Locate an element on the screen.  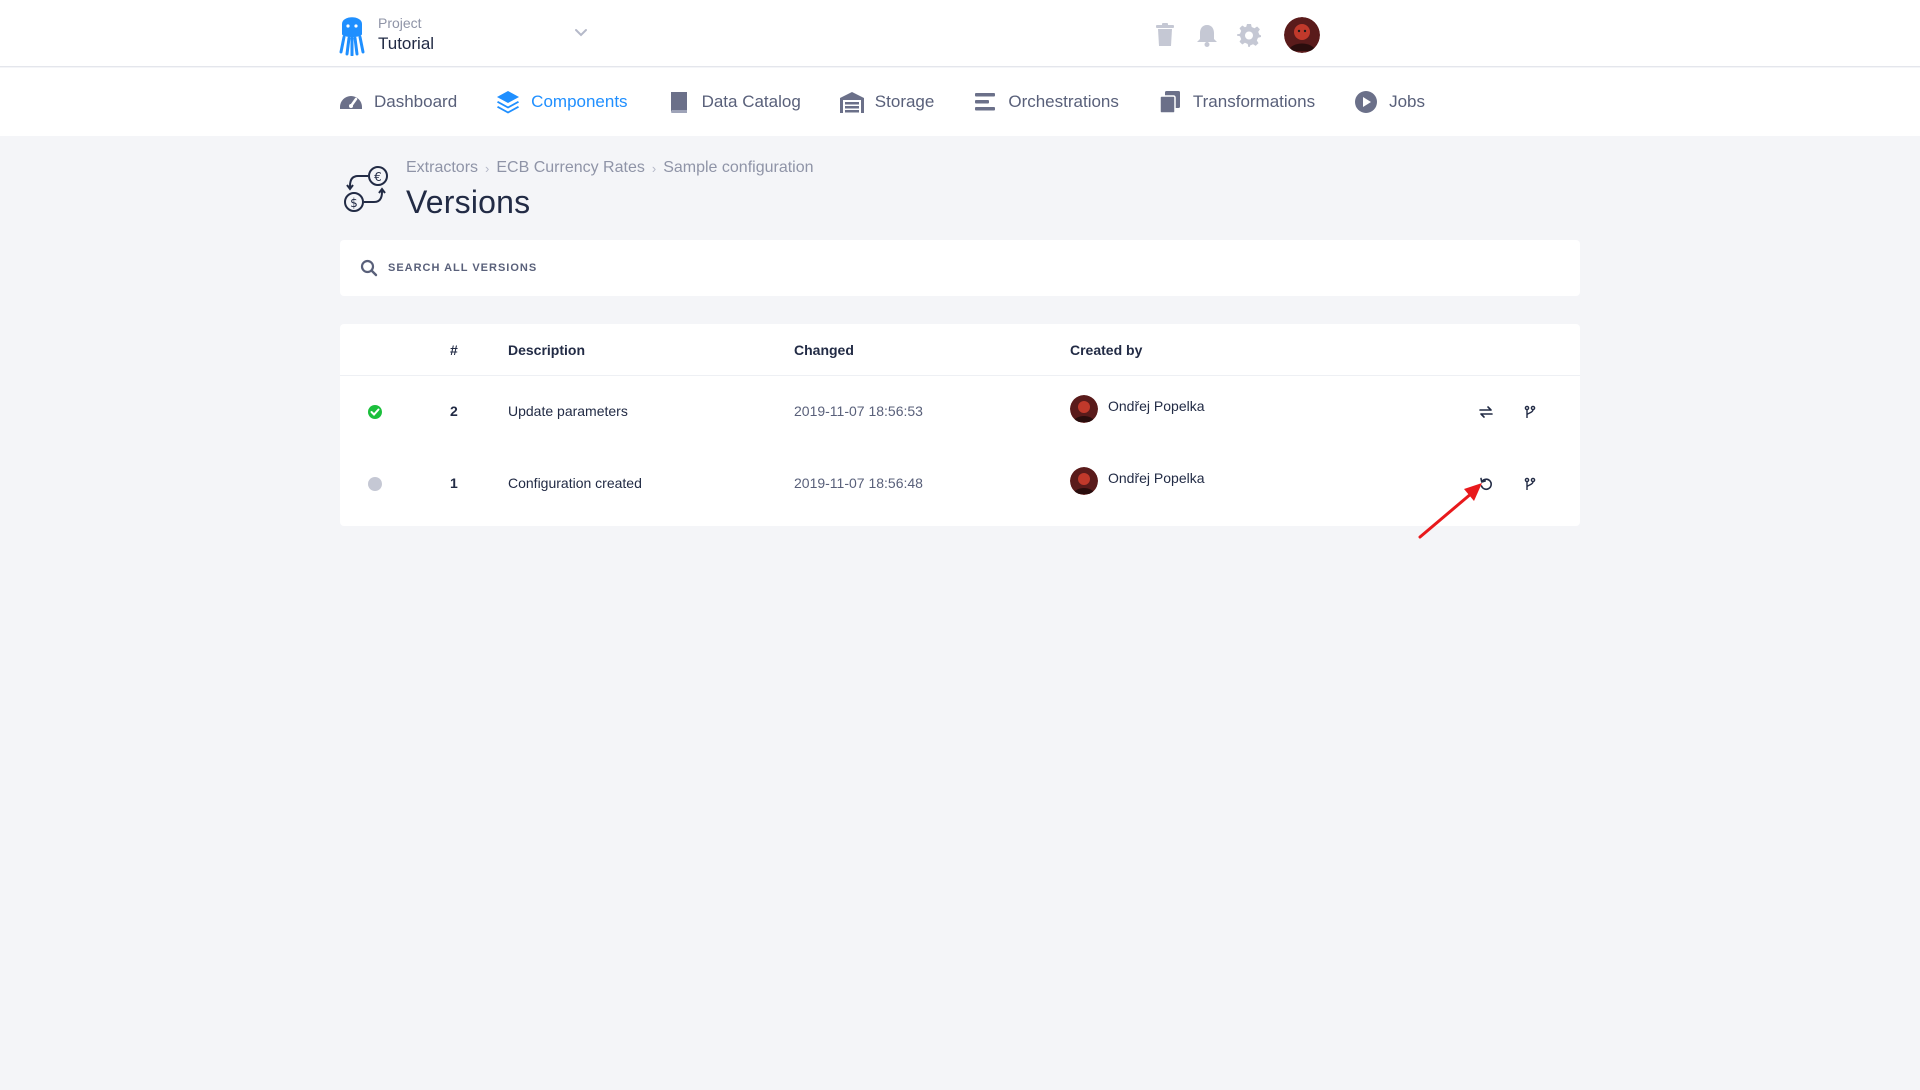
keboola-logo-icon is located at coordinates (352, 36).